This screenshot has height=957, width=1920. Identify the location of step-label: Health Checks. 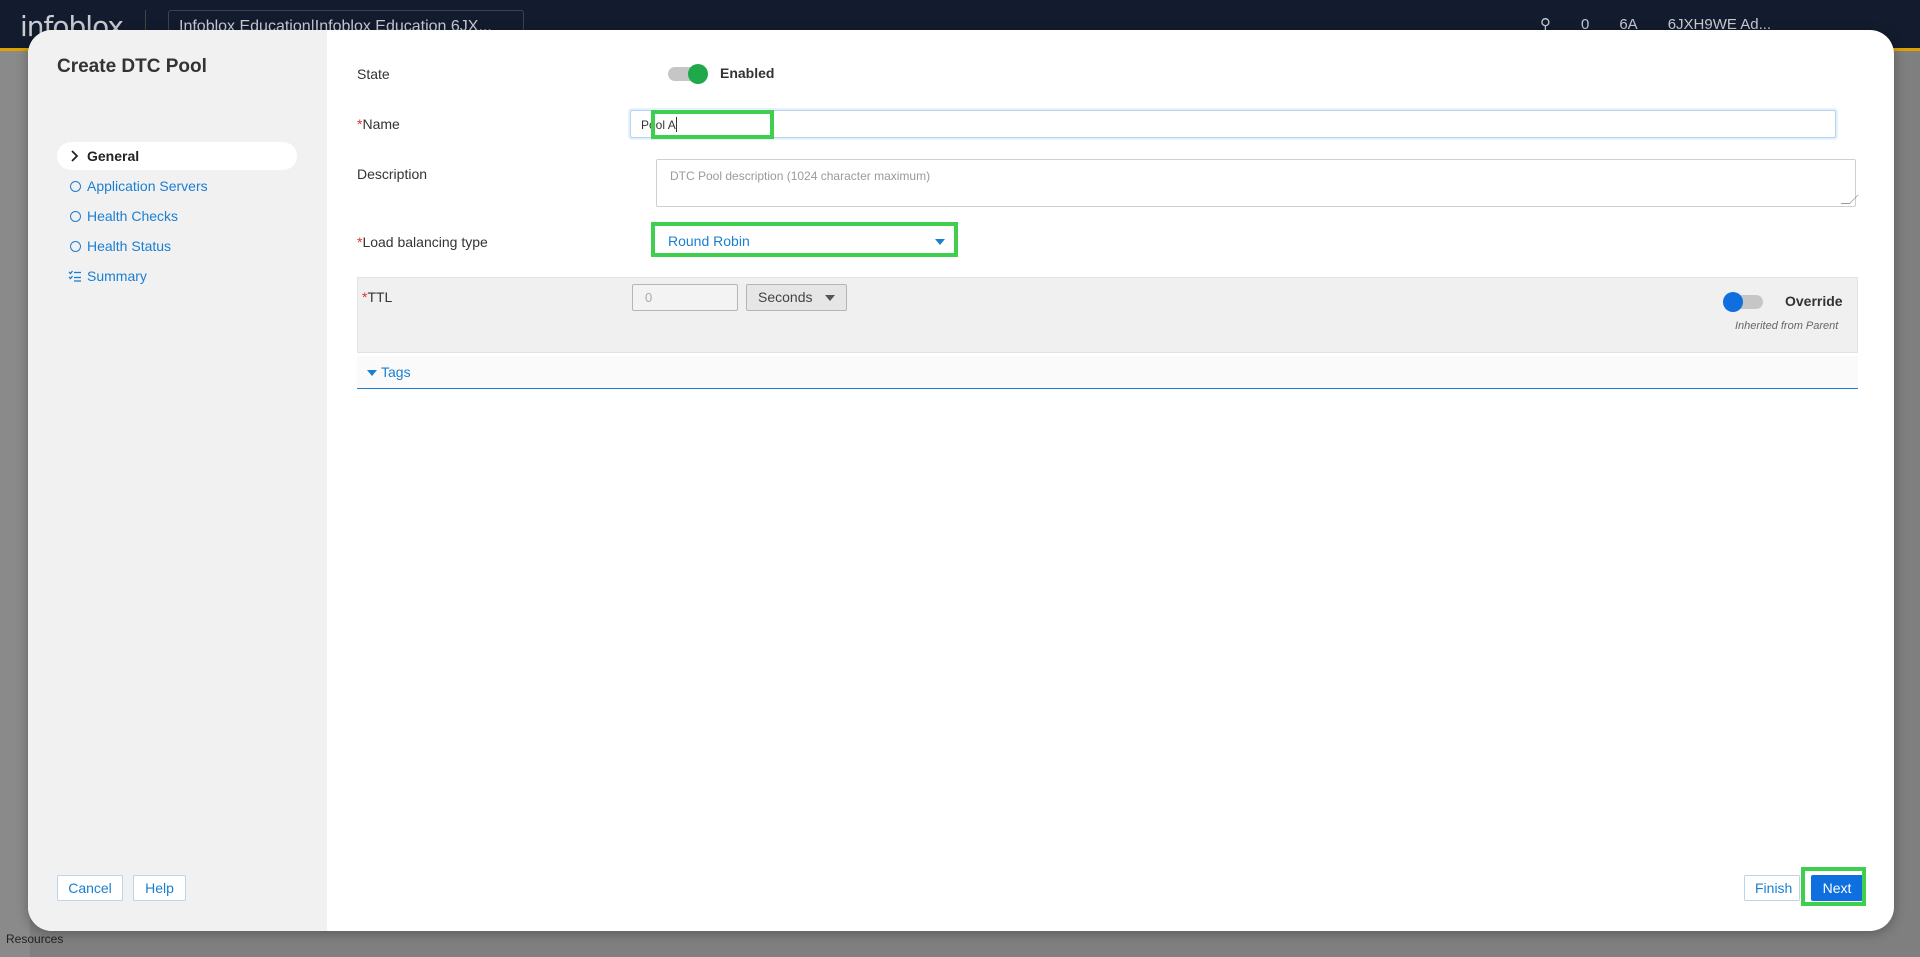
(133, 216).